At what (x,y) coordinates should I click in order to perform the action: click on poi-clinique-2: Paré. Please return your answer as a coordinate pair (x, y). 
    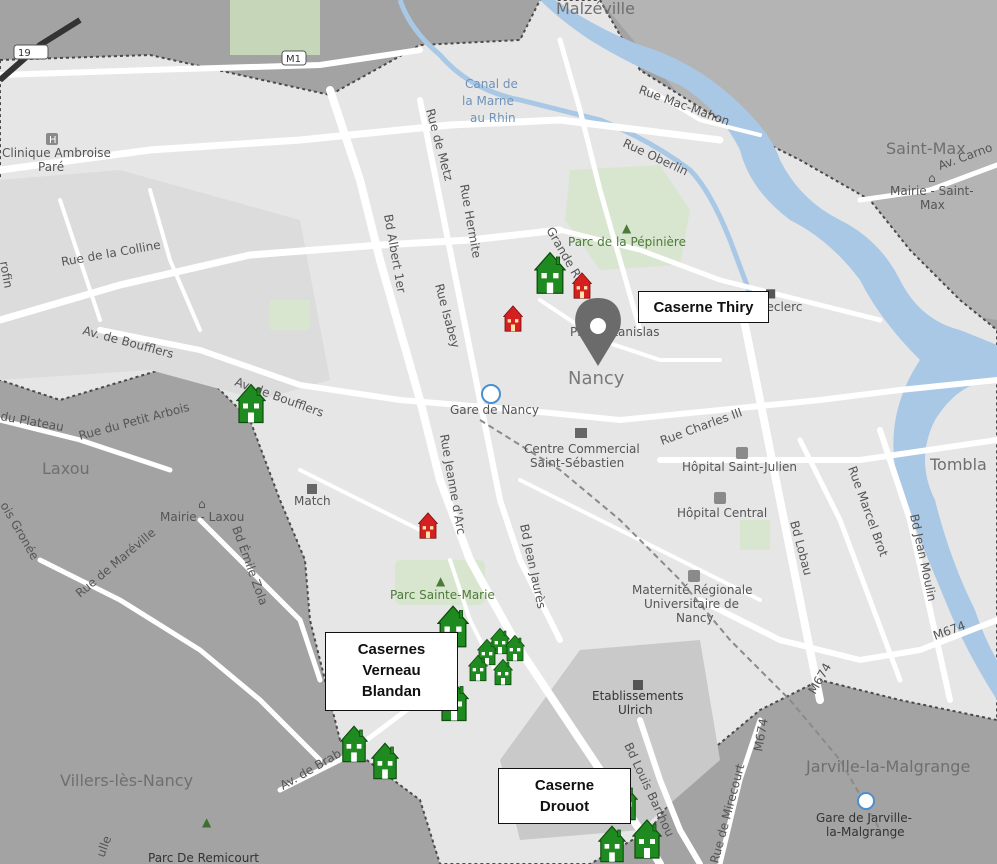
    Looking at the image, I should click on (51, 167).